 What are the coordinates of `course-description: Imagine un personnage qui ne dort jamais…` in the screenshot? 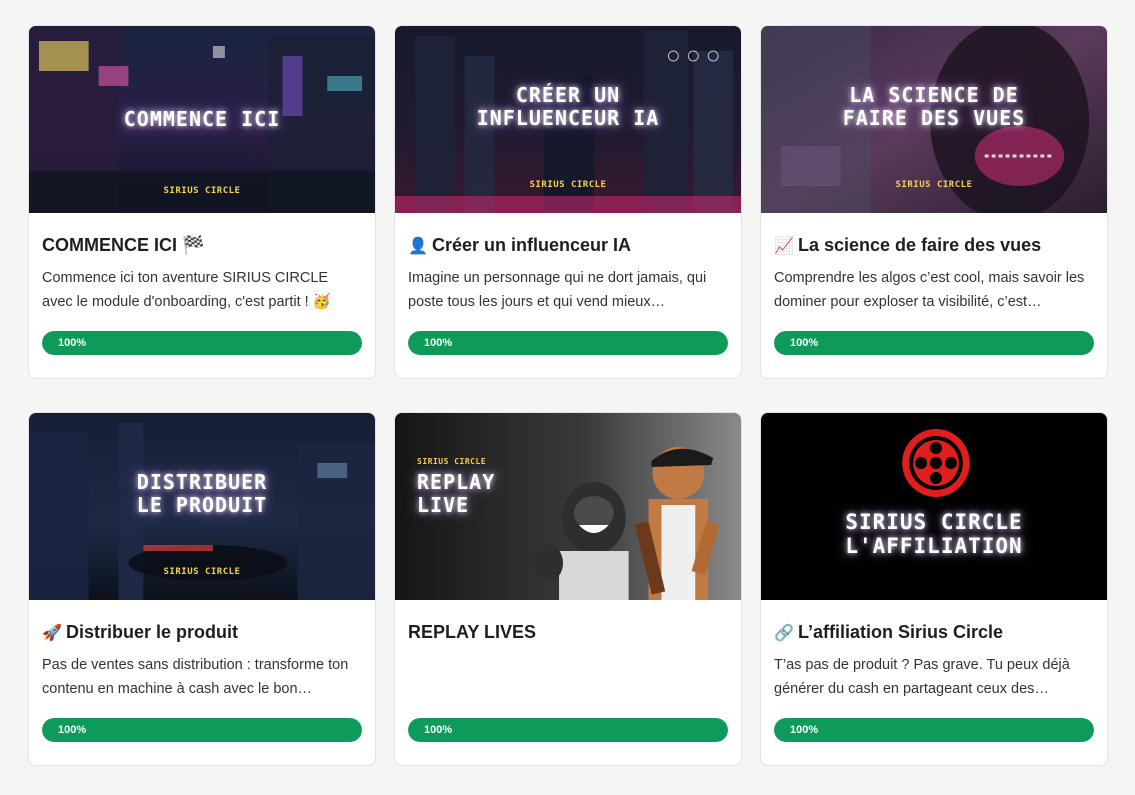 It's located at (557, 290).